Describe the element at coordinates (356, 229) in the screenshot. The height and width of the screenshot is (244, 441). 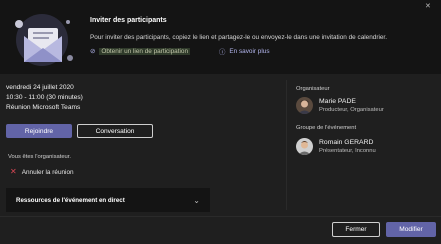
I see `close-button: Fermer` at that location.